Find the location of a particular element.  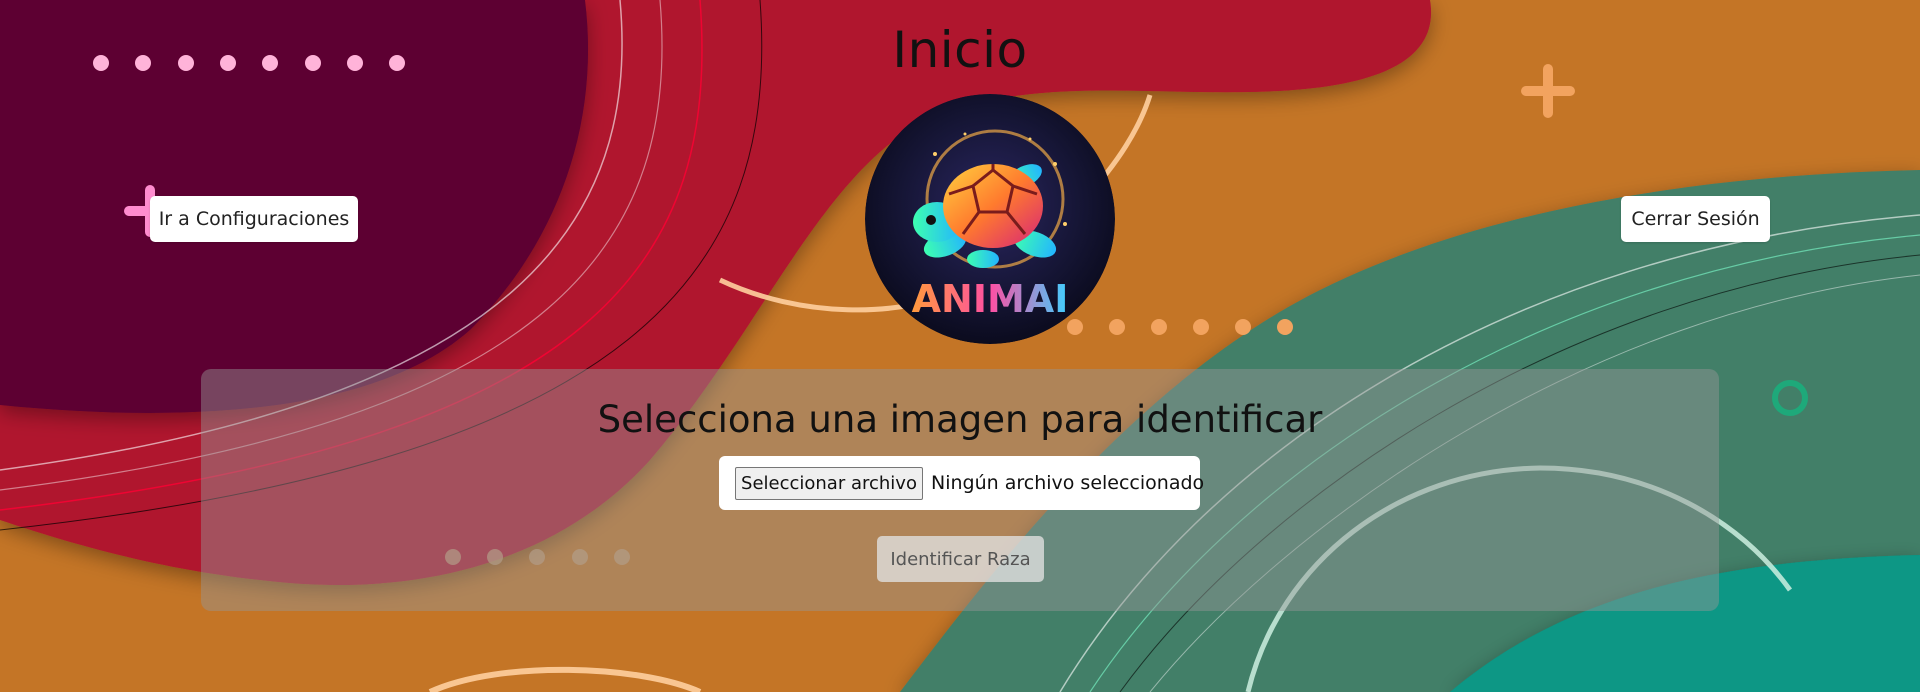

animai-logo: ANIMAI is located at coordinates (990, 219).